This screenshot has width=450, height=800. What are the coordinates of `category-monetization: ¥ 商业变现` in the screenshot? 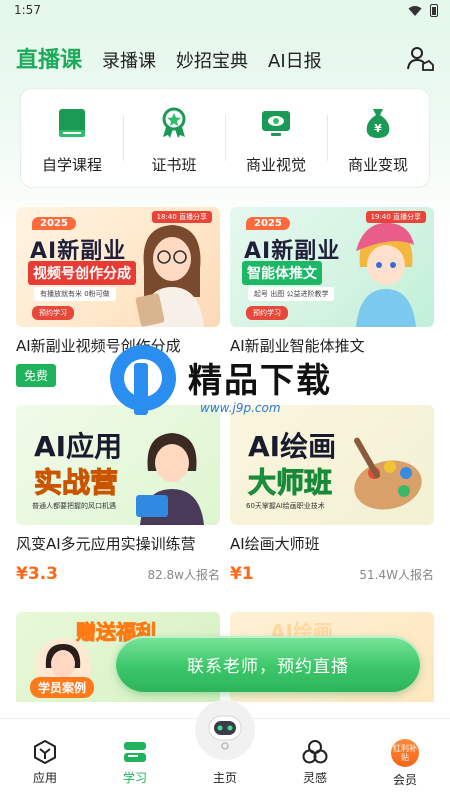 It's located at (378, 138).